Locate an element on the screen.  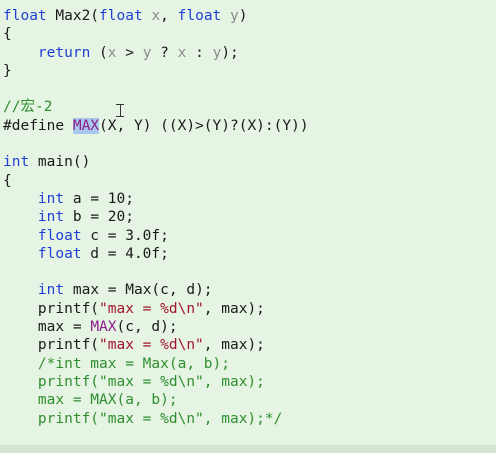
code-token: return is located at coordinates (64, 52).